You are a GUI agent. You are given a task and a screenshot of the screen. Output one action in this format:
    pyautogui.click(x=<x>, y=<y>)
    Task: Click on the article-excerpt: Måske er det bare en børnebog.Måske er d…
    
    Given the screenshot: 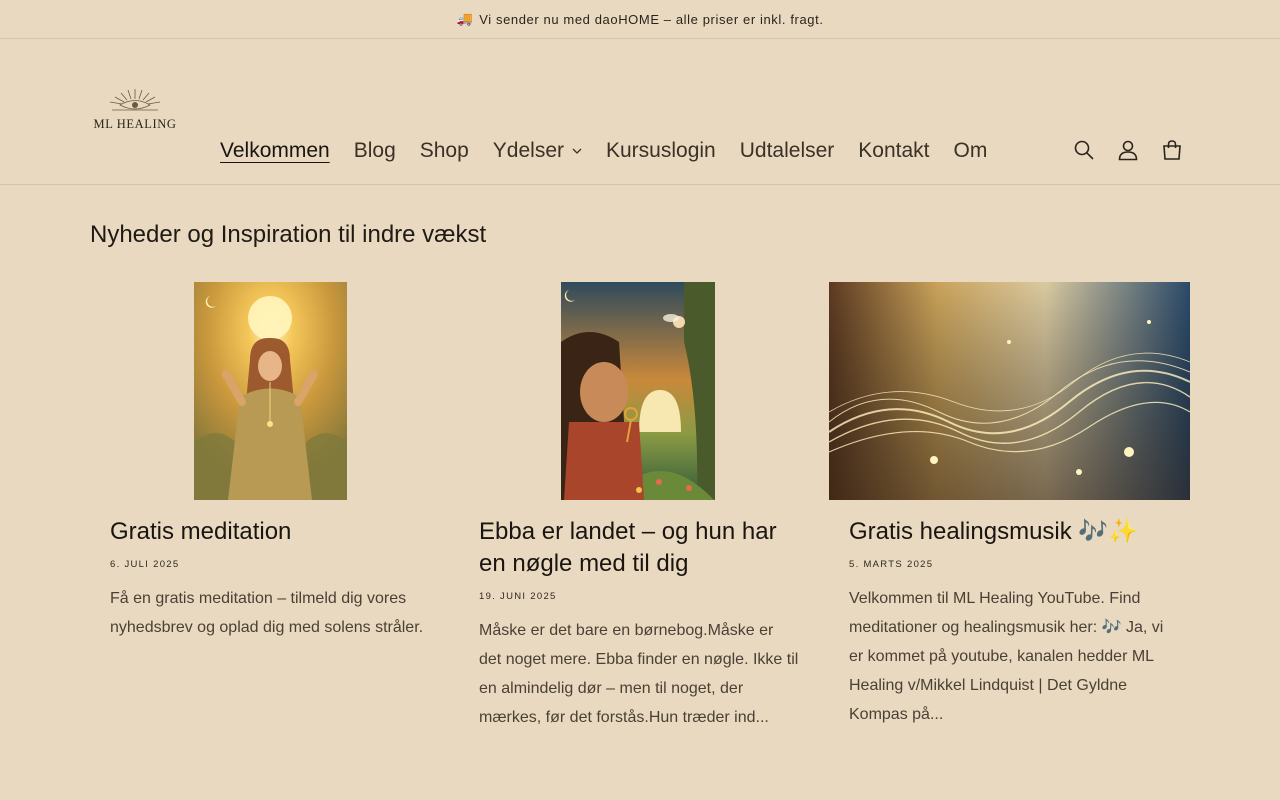 What is the action you would take?
    pyautogui.click(x=639, y=674)
    